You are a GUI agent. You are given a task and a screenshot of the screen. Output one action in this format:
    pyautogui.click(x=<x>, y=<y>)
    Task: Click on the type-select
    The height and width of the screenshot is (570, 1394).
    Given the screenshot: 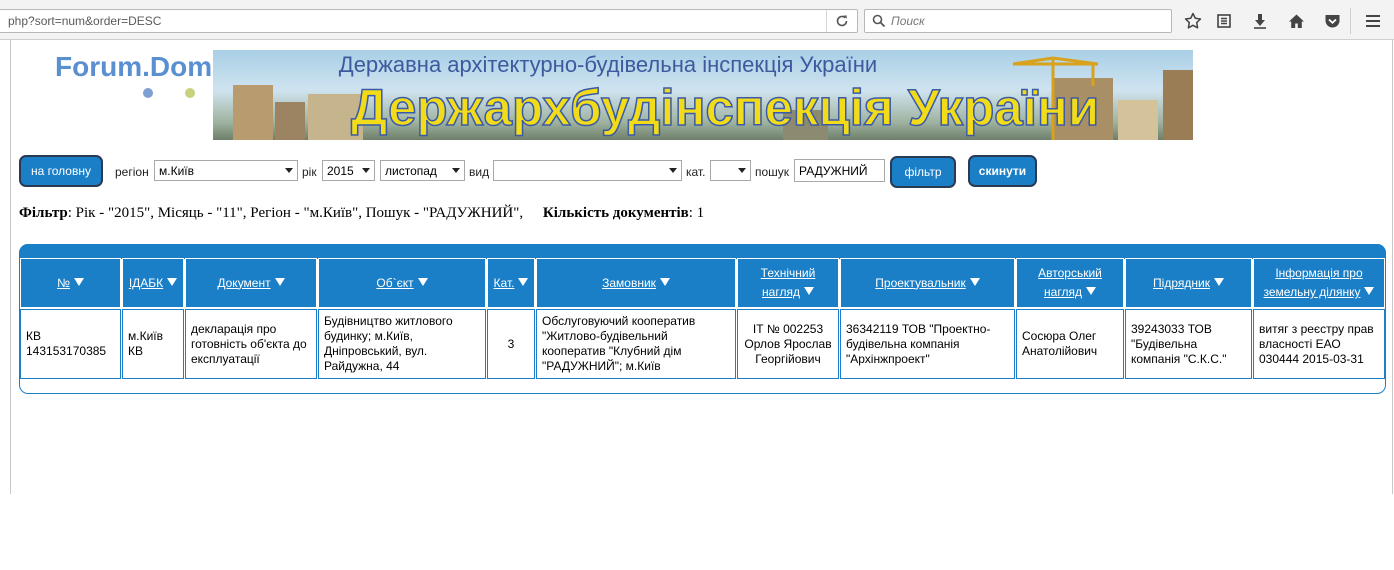 What is the action you would take?
    pyautogui.click(x=587, y=170)
    